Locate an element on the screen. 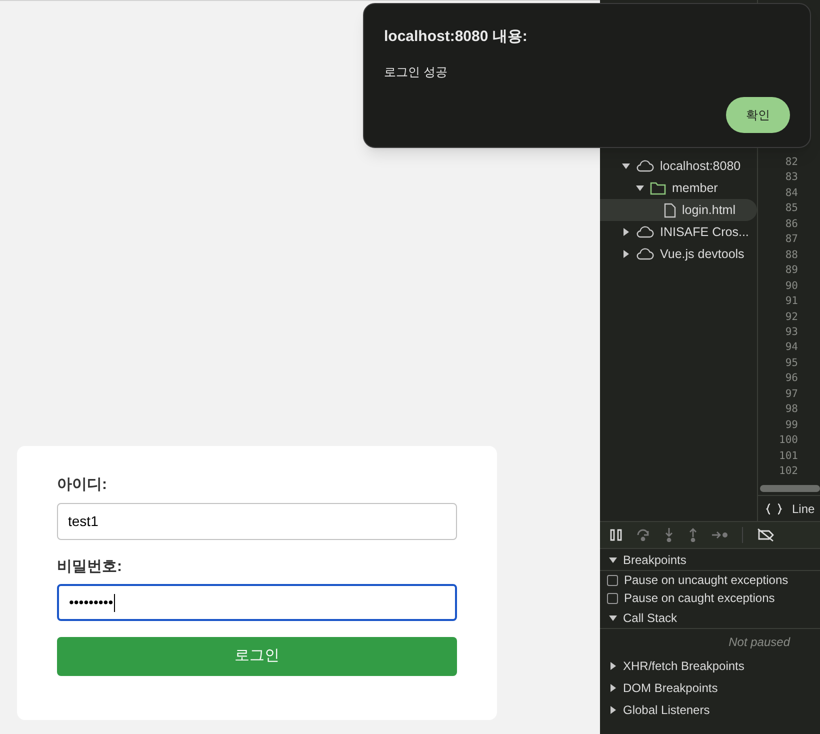  scrollbar is located at coordinates (790, 488).